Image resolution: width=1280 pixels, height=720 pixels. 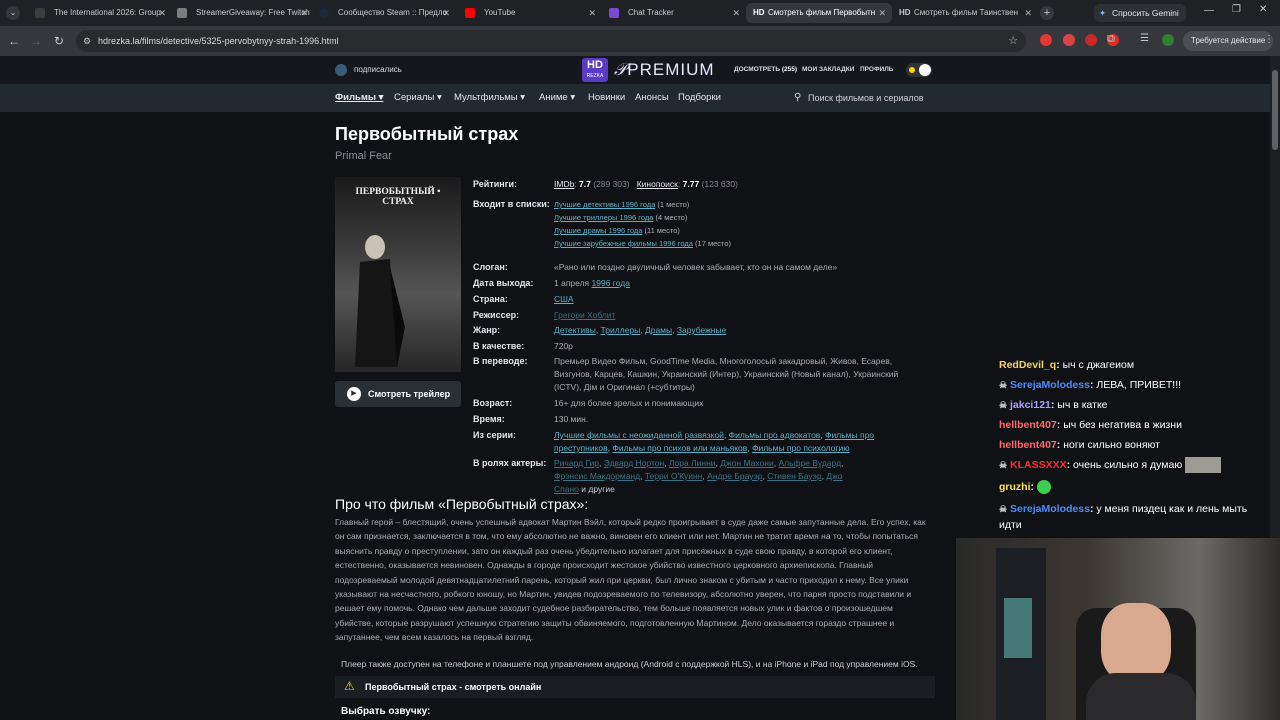 What do you see at coordinates (575, 330) in the screenshot?
I see `genre-link: Детективы` at bounding box center [575, 330].